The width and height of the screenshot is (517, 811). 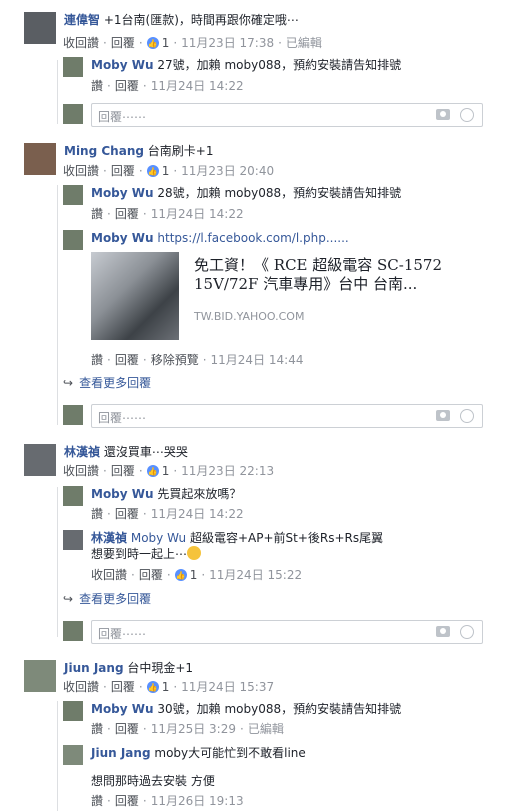 What do you see at coordinates (158, 538) in the screenshot?
I see `tagged-user: Moby Wu` at bounding box center [158, 538].